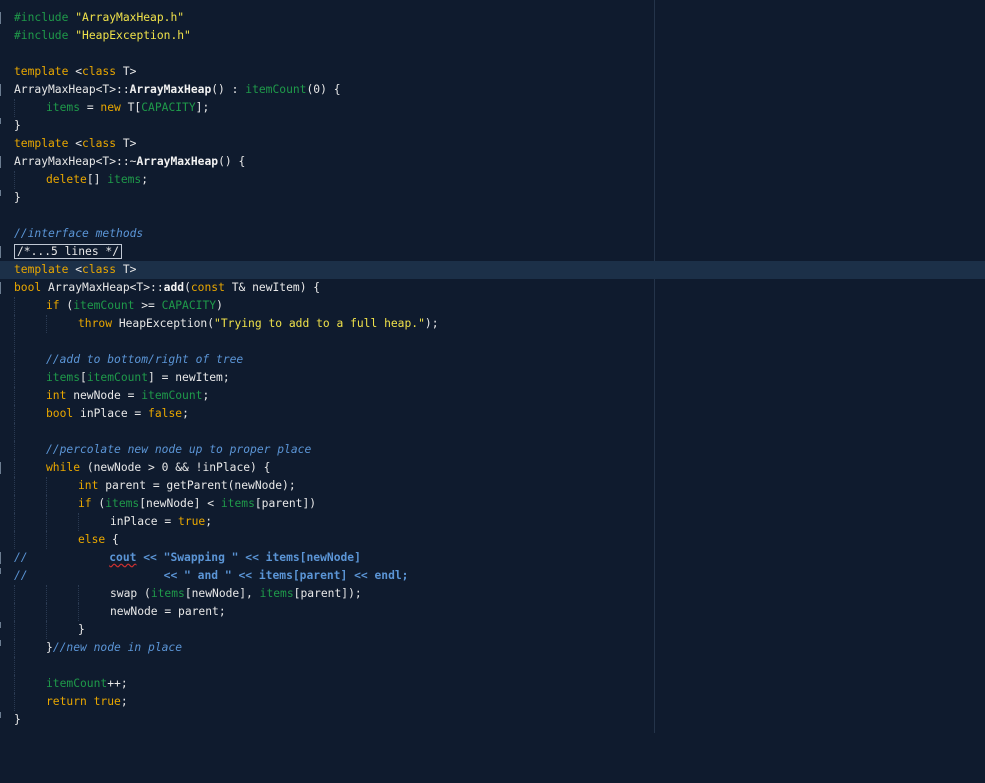 The image size is (985, 783). What do you see at coordinates (53, 305) in the screenshot?
I see `keyword: if` at bounding box center [53, 305].